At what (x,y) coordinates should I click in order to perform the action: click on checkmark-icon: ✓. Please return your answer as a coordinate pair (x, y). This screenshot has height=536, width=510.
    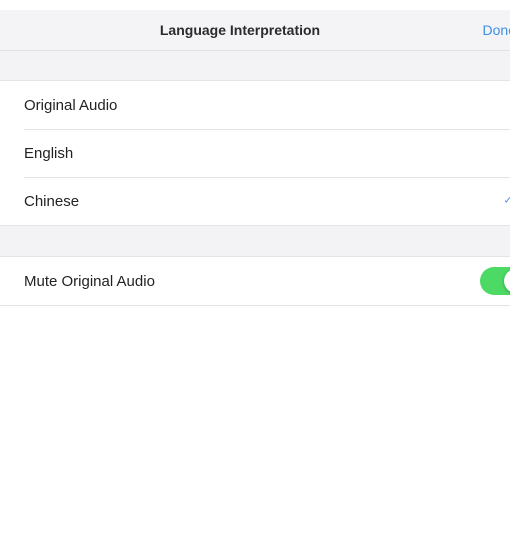
    Looking at the image, I should click on (506, 201).